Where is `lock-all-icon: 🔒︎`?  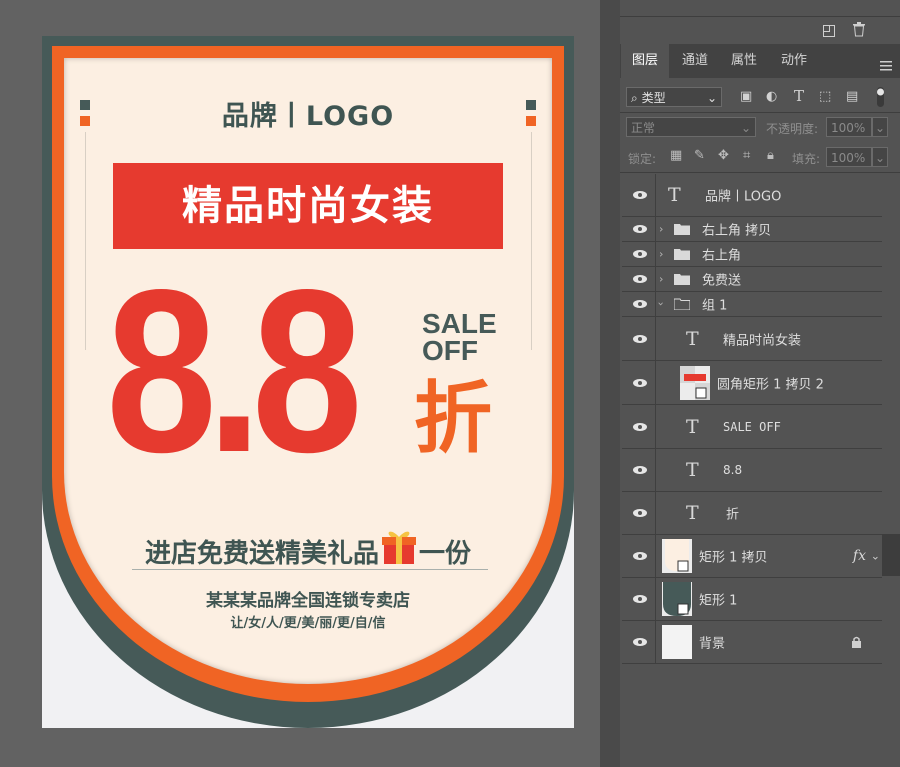 lock-all-icon: 🔒︎ is located at coordinates (770, 155).